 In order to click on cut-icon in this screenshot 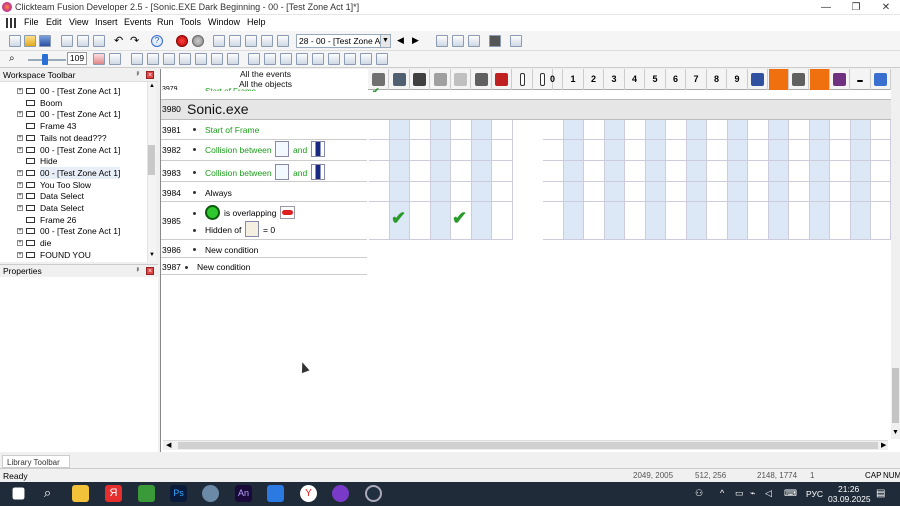, I will do `click(67, 41)`.